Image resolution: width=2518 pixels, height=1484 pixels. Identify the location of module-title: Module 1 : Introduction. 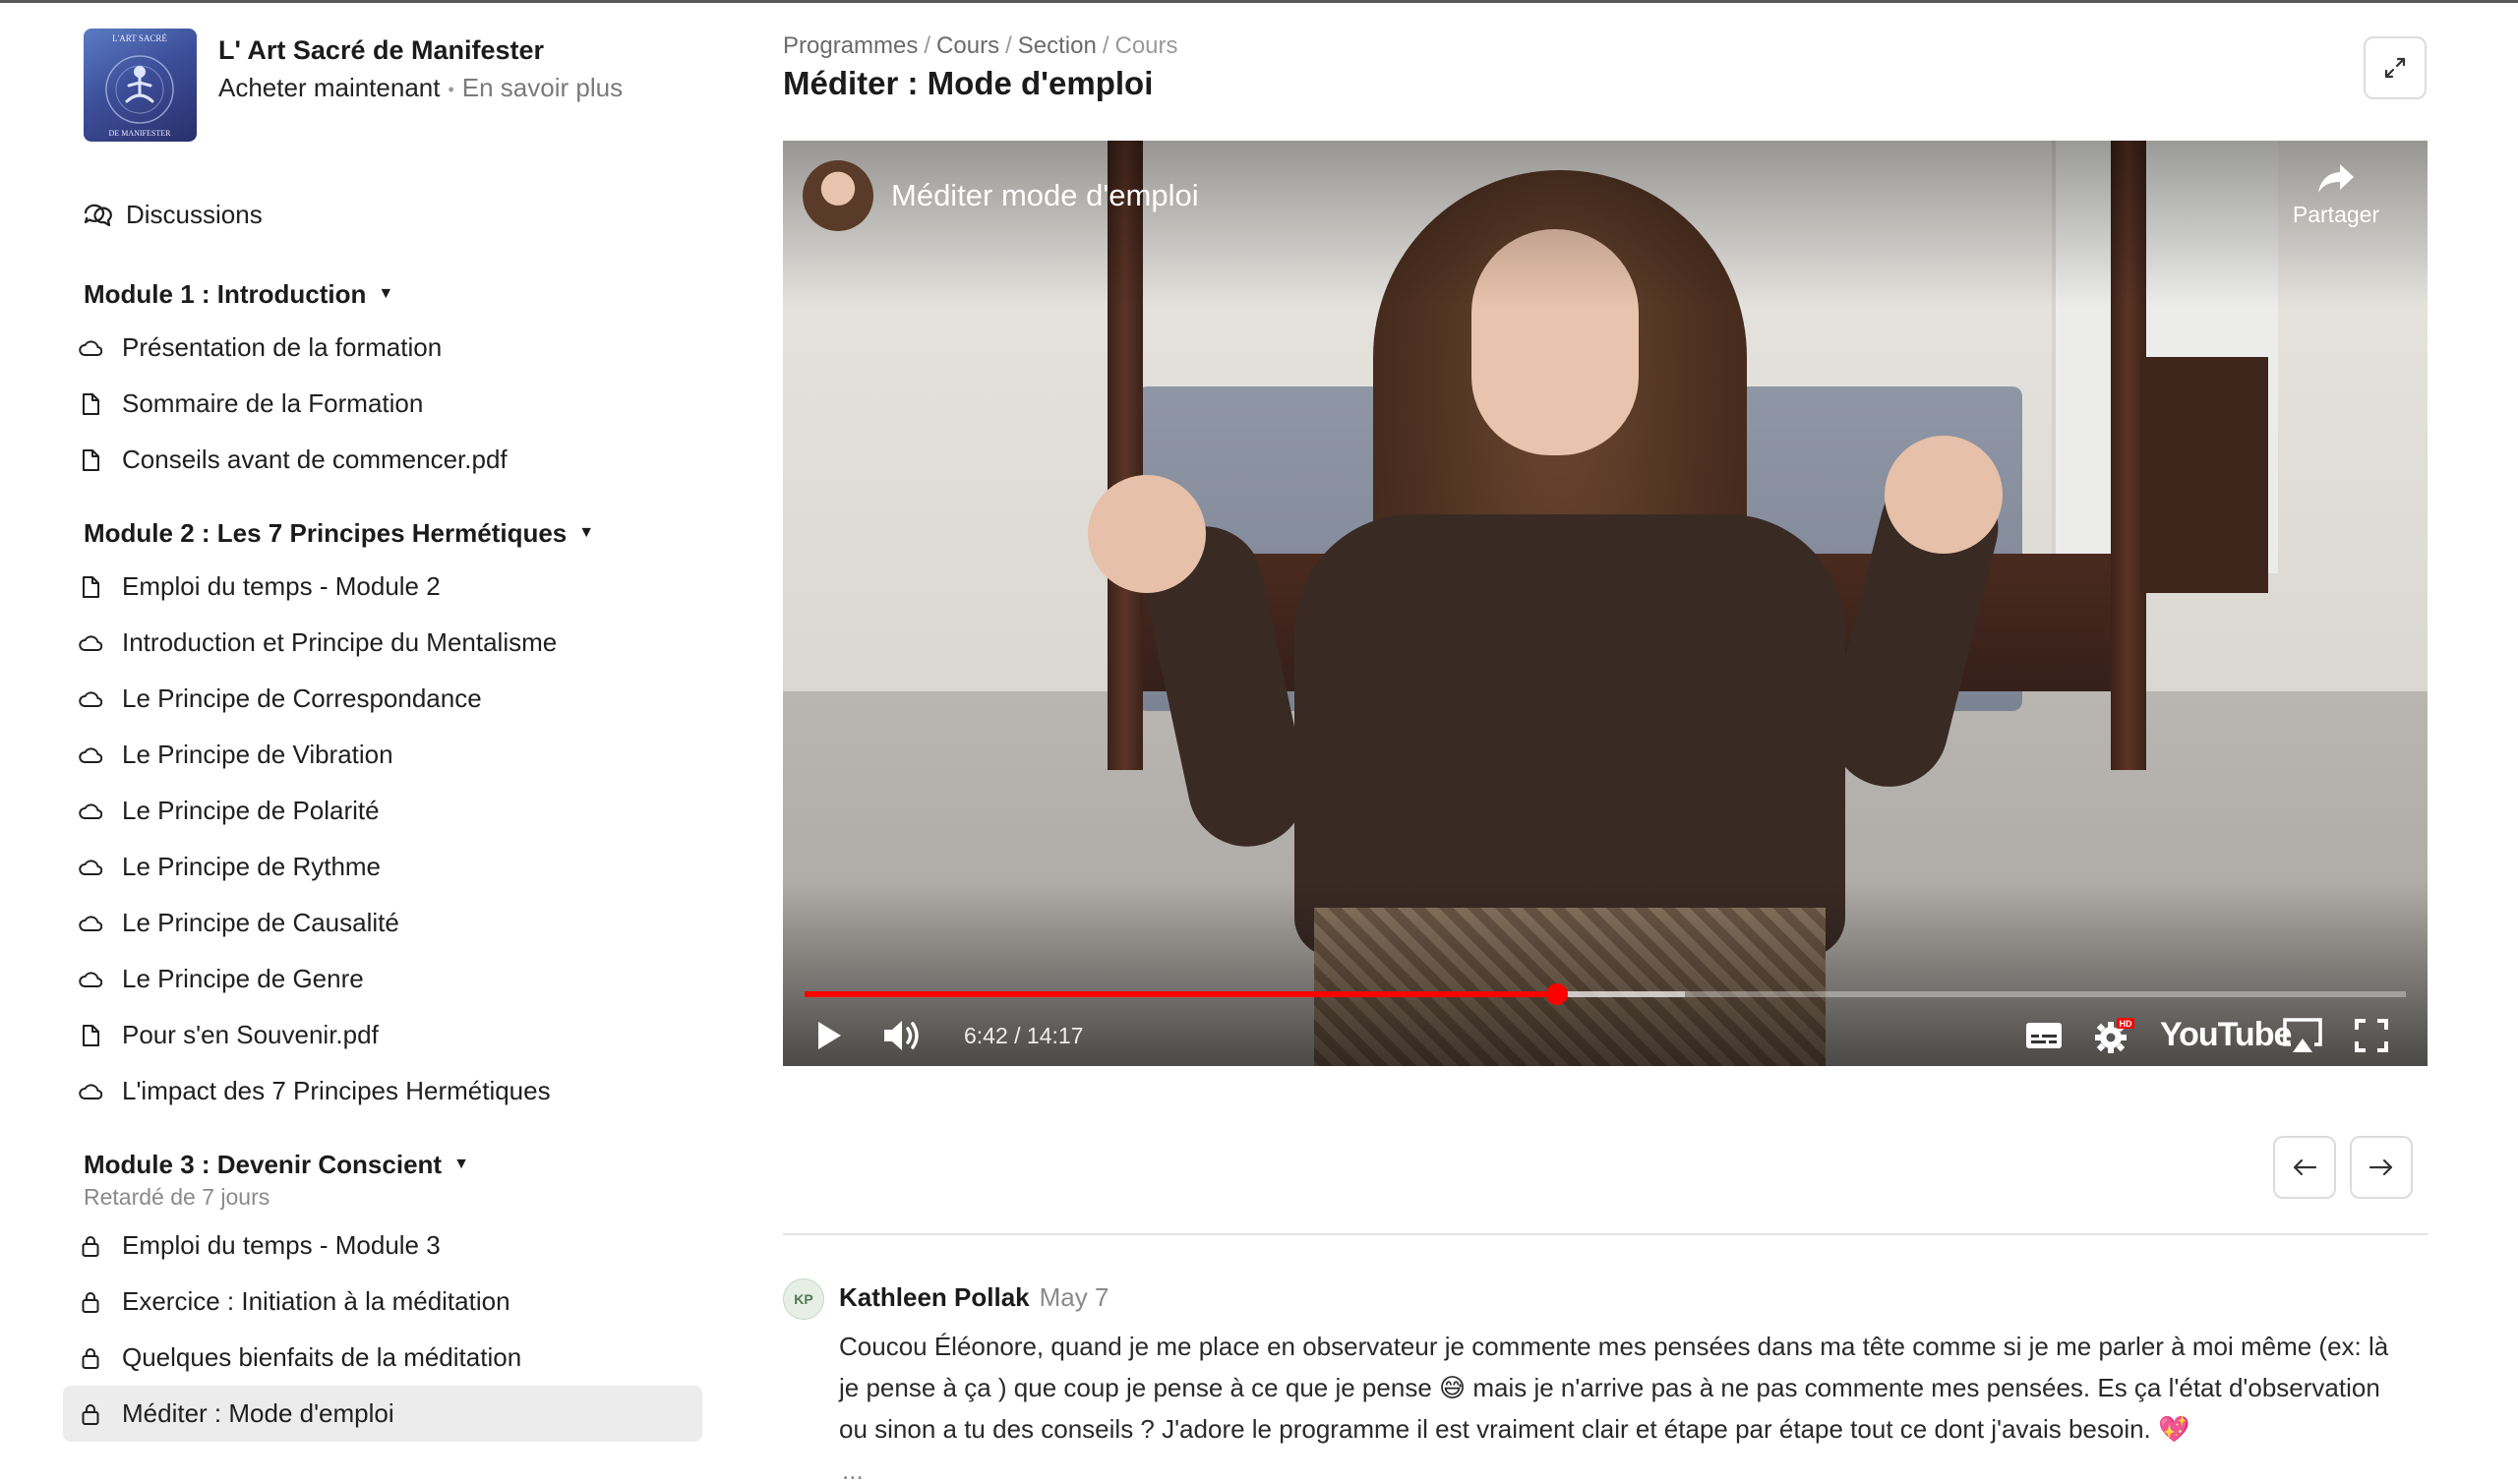
(225, 293).